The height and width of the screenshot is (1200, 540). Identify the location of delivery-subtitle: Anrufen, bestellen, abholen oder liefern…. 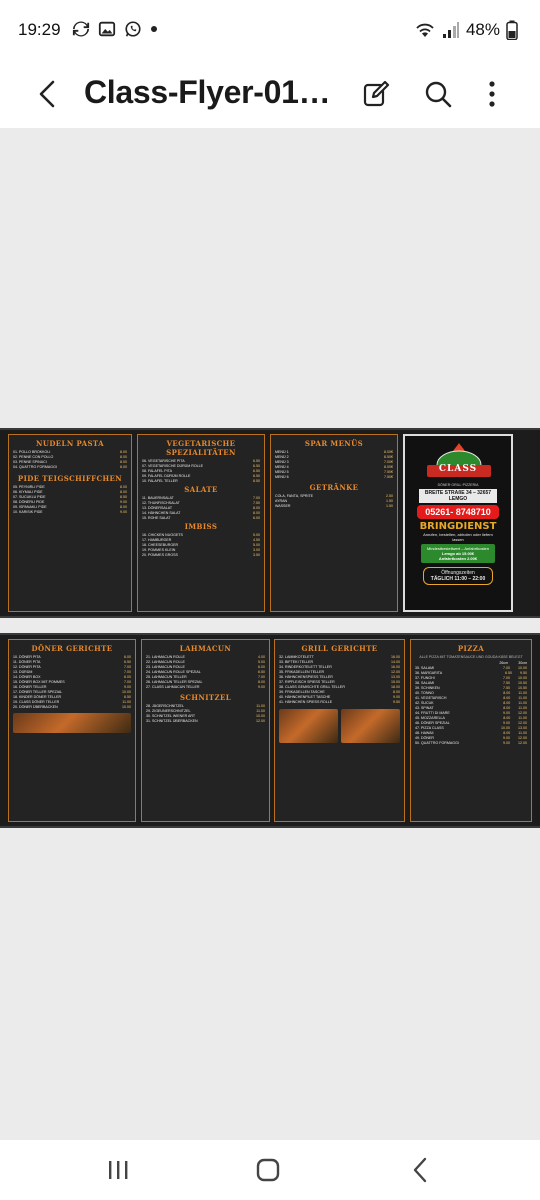
(458, 537).